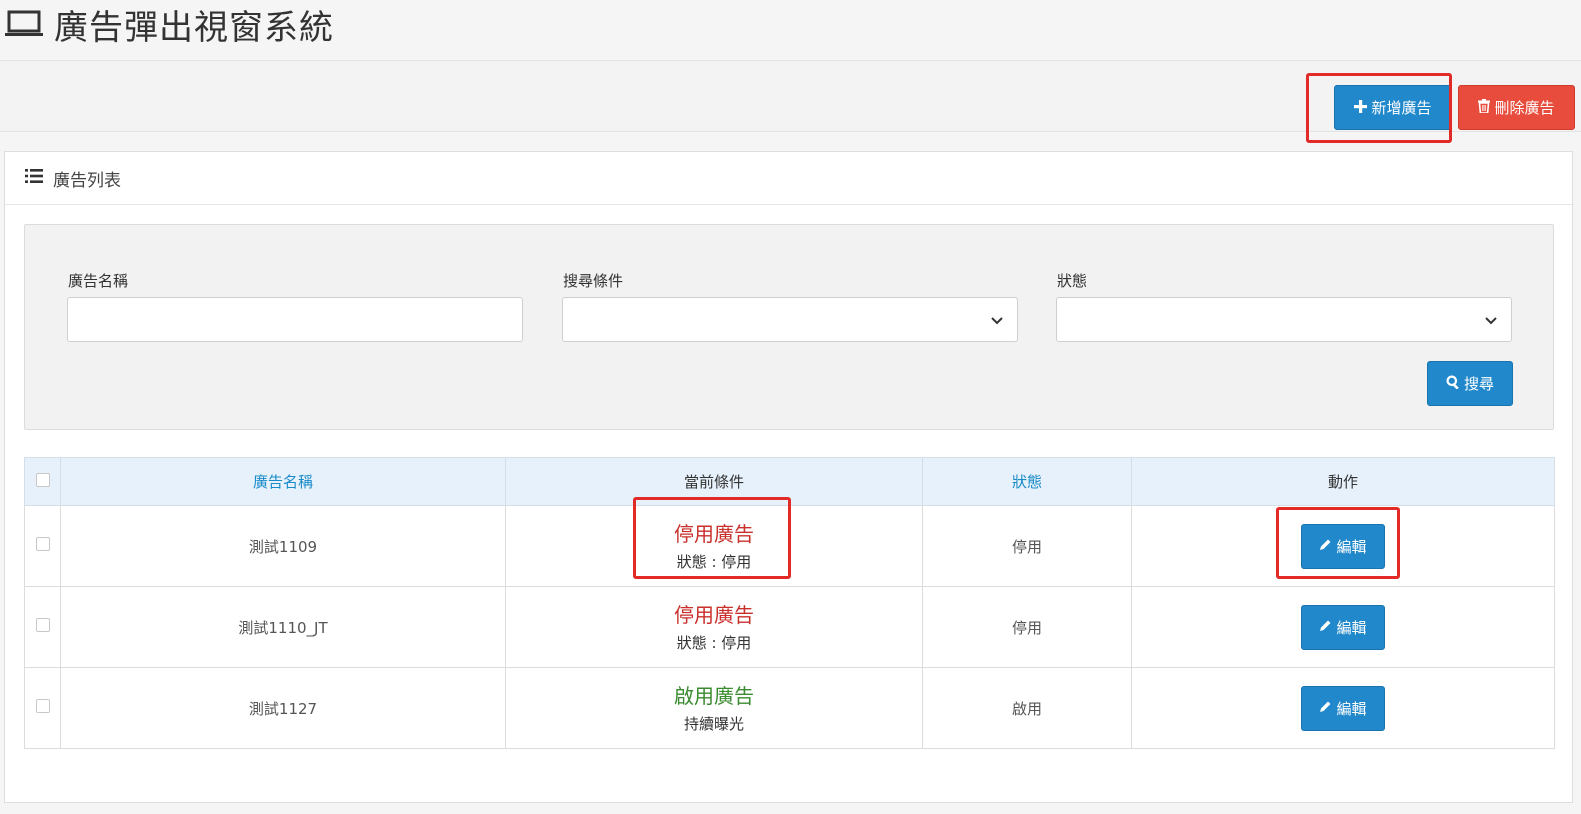  Describe the element at coordinates (1072, 281) in the screenshot. I see `status-filter-label: 狀態` at that location.